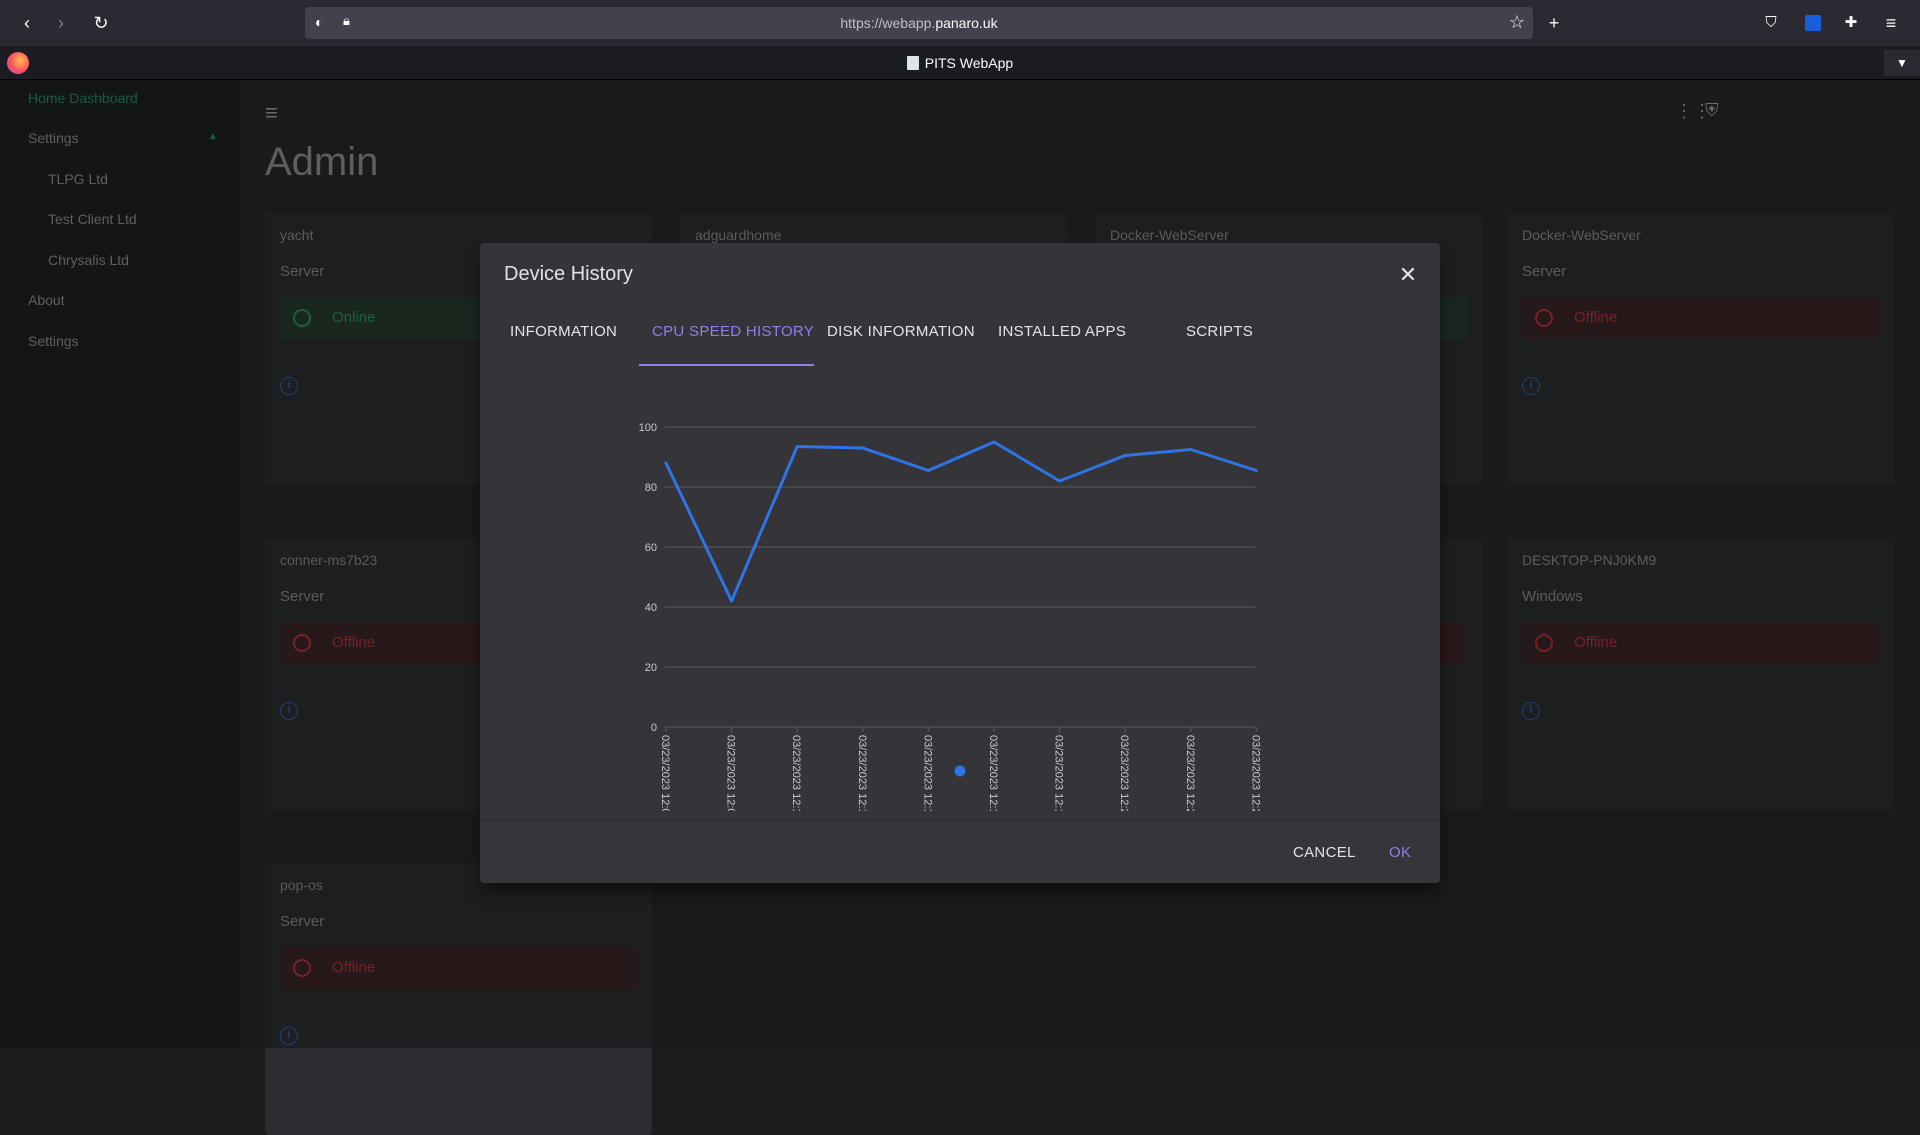  I want to click on dialog-actions: CANCEL OK, so click(960, 851).